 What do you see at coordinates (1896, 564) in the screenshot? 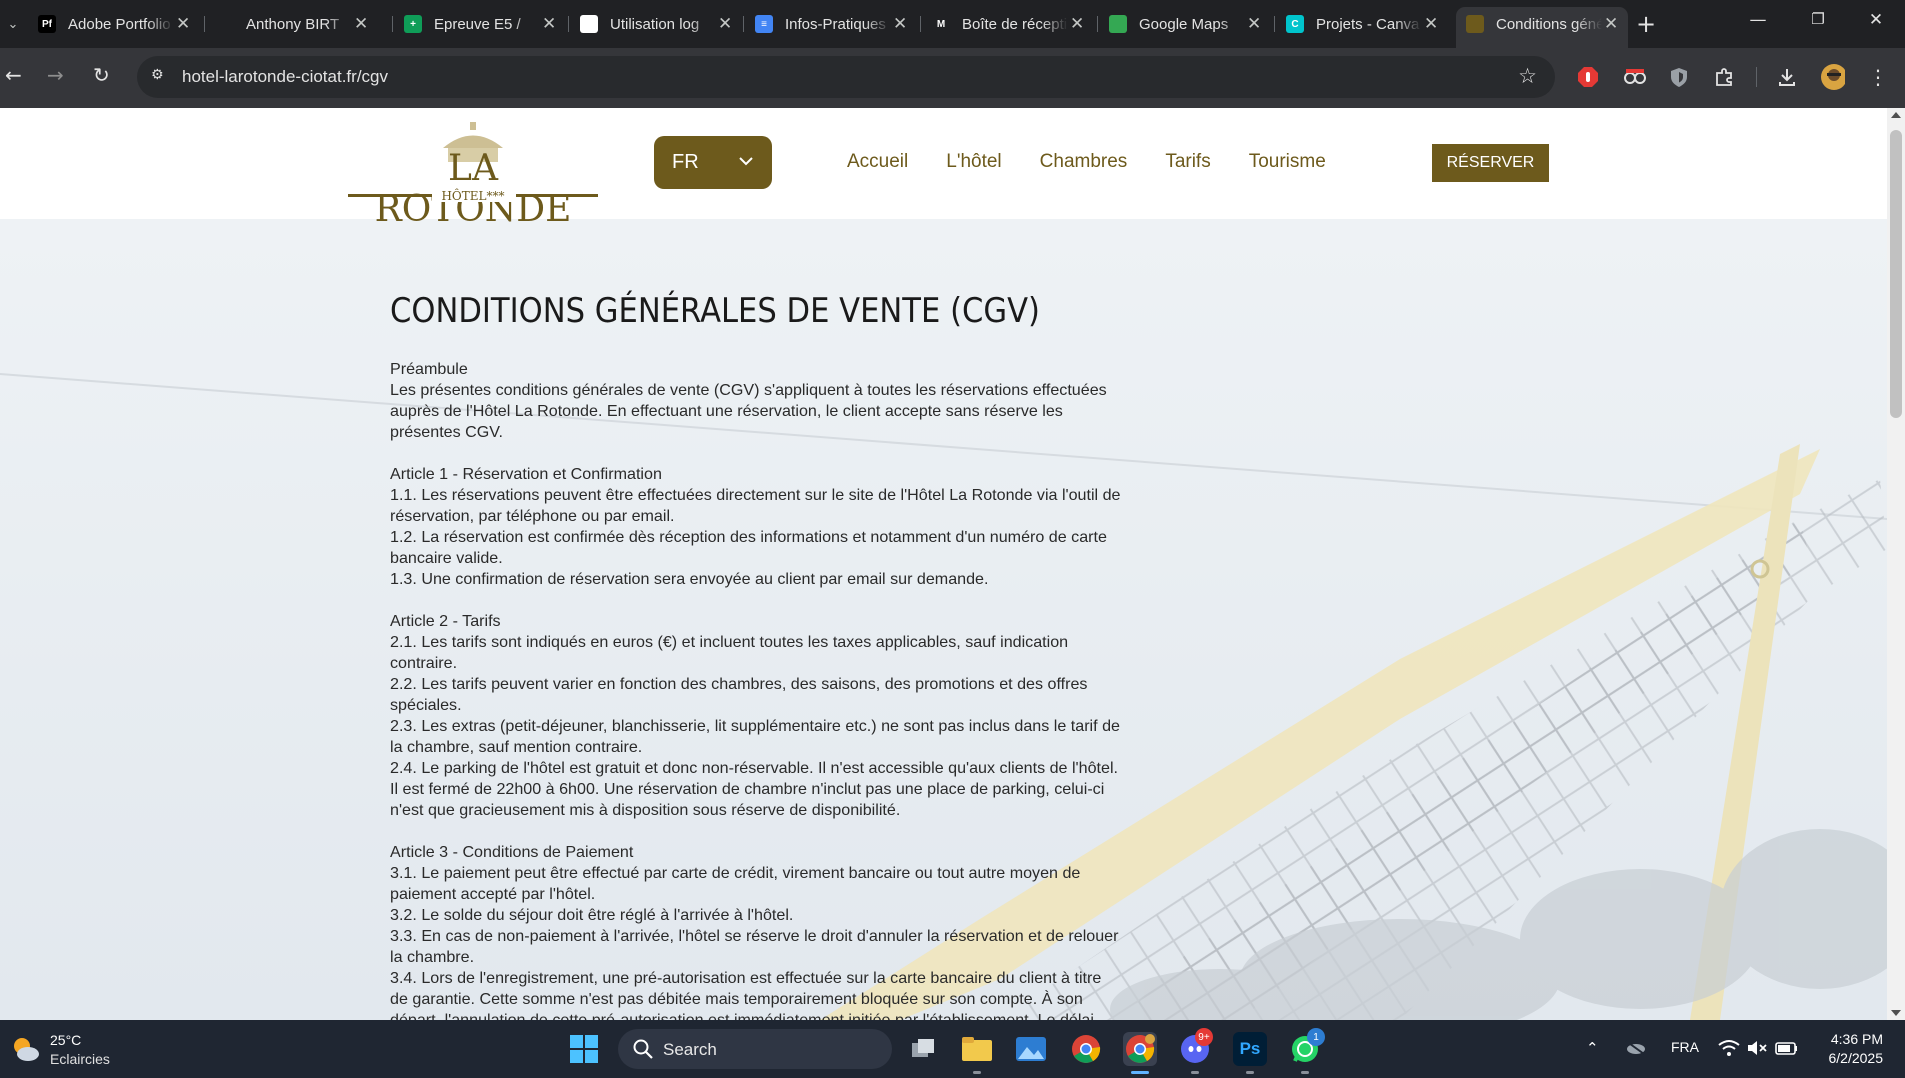
I see `page-scrollbar` at bounding box center [1896, 564].